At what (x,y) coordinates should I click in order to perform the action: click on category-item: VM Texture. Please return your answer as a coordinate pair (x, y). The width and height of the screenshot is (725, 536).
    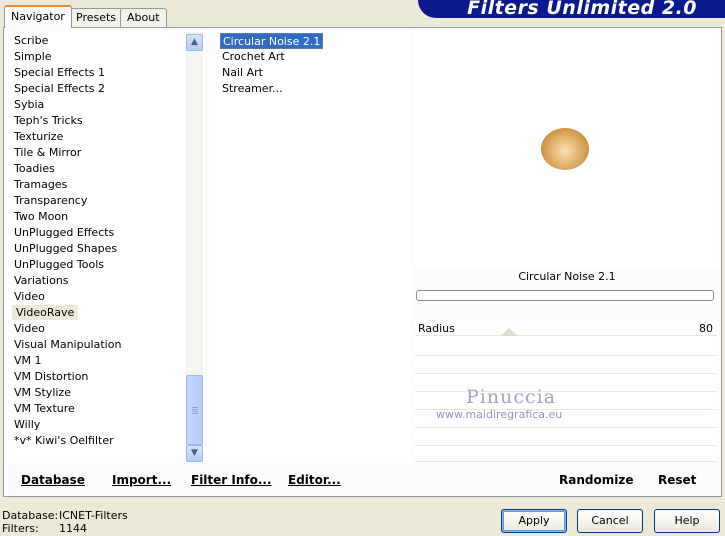
    Looking at the image, I should click on (44, 408).